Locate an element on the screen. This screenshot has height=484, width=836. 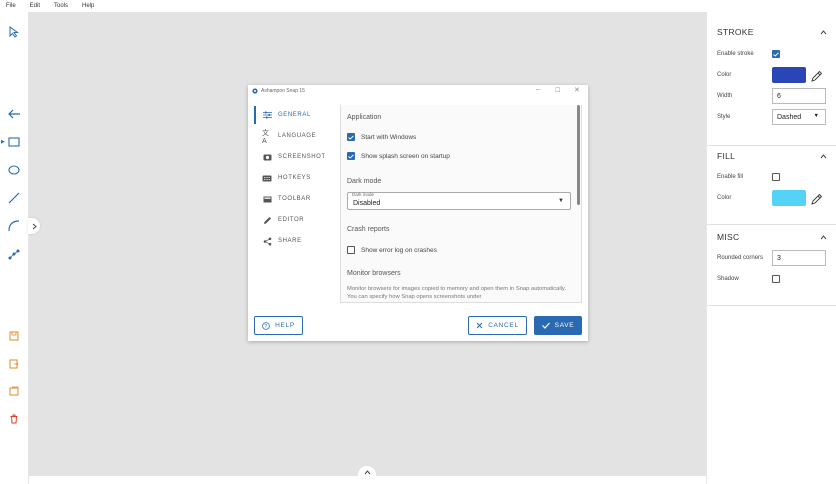
nav-editor: EDITOR is located at coordinates (296, 220).